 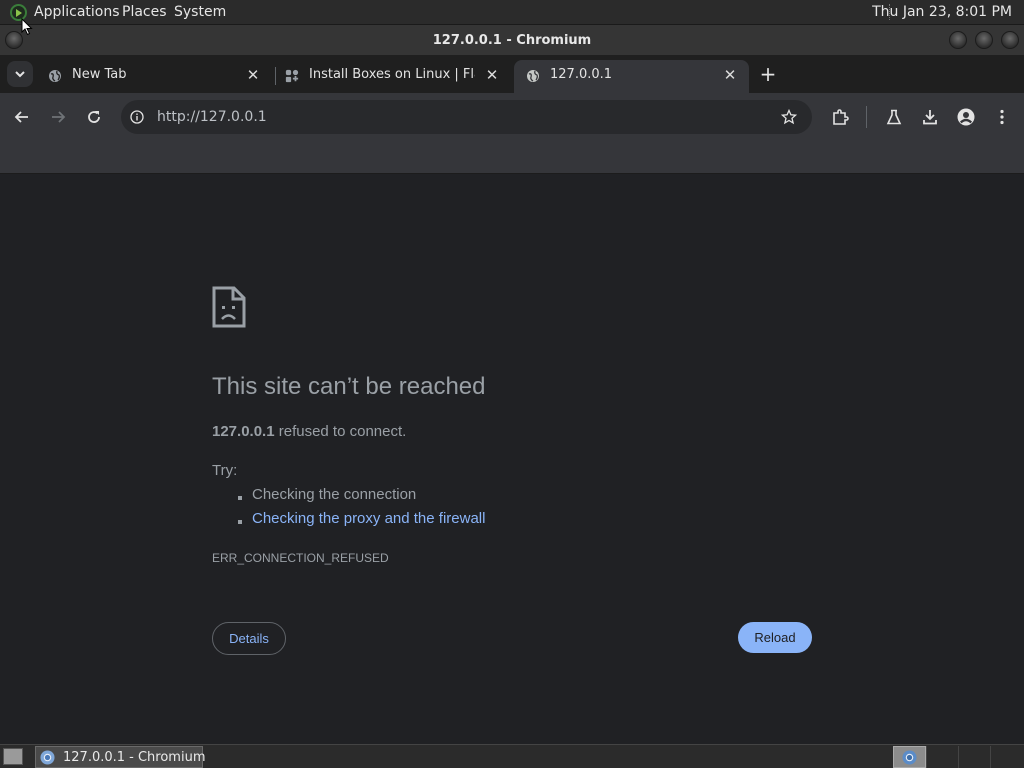 I want to click on details-button: Details, so click(x=249, y=638).